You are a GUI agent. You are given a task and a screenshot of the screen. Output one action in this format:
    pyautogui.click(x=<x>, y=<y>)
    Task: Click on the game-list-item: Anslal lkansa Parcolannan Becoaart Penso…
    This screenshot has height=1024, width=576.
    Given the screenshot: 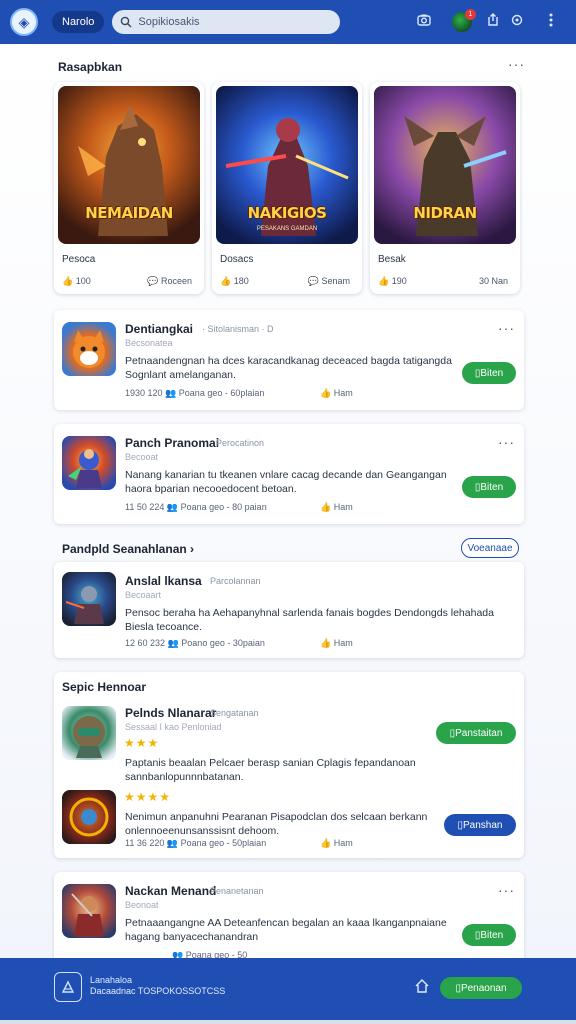 What is the action you would take?
    pyautogui.click(x=289, y=610)
    